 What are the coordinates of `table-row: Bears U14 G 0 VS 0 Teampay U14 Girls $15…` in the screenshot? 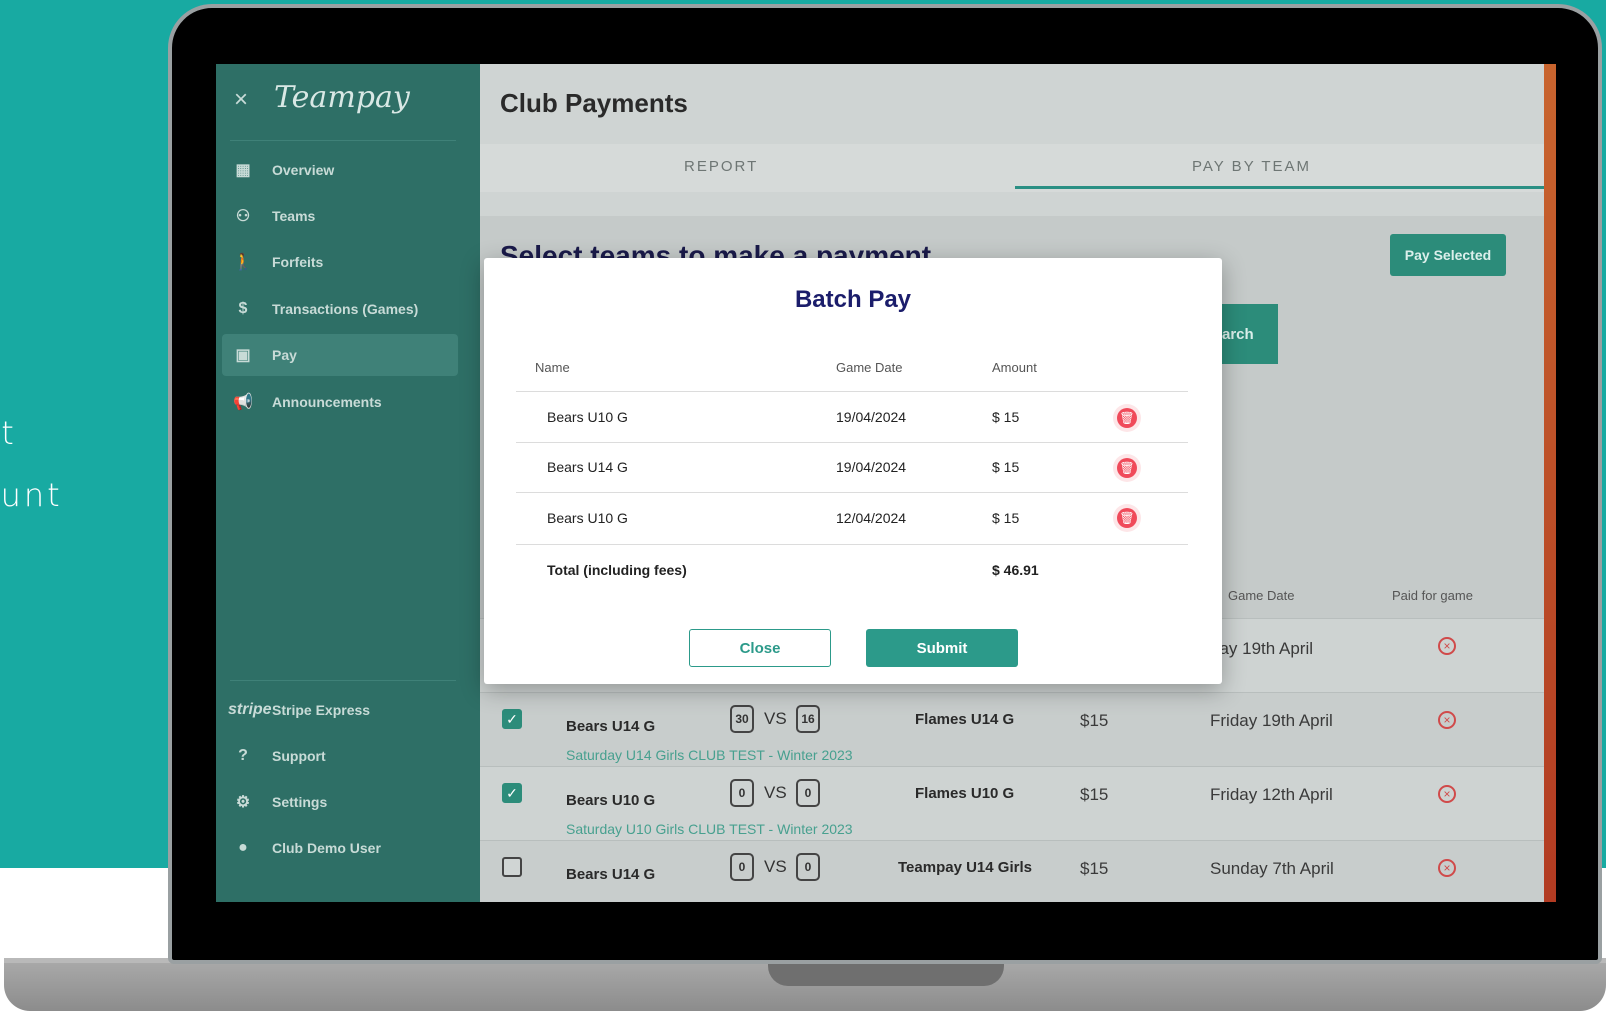 It's located at (1012, 871).